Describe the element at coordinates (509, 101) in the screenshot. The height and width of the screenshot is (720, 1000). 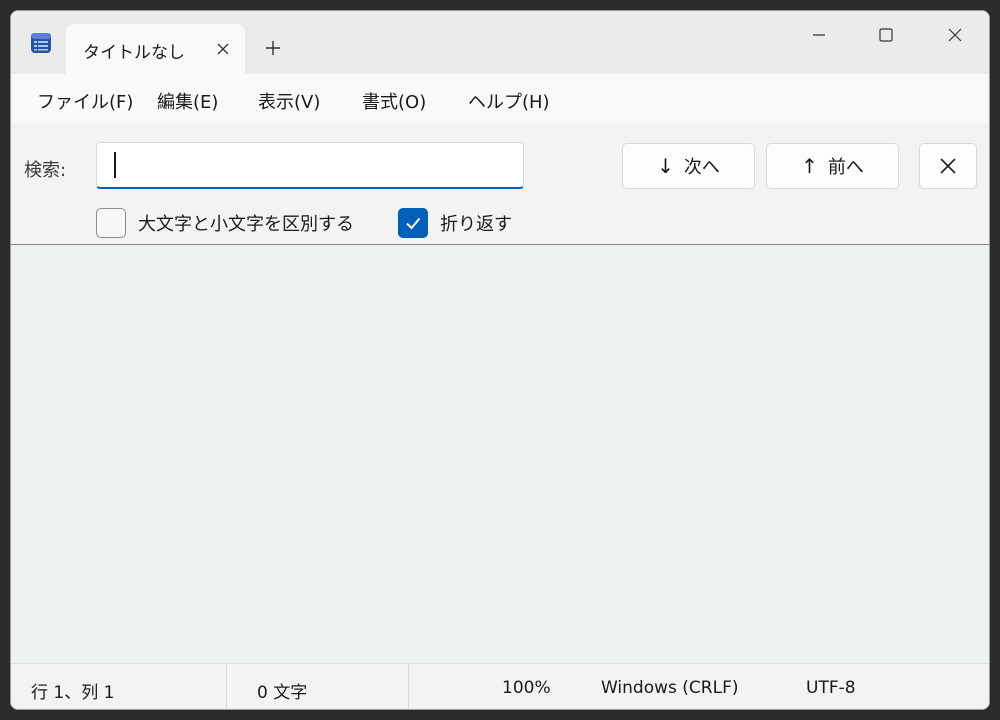
I see `menu-help: ヘルプ(H)` at that location.